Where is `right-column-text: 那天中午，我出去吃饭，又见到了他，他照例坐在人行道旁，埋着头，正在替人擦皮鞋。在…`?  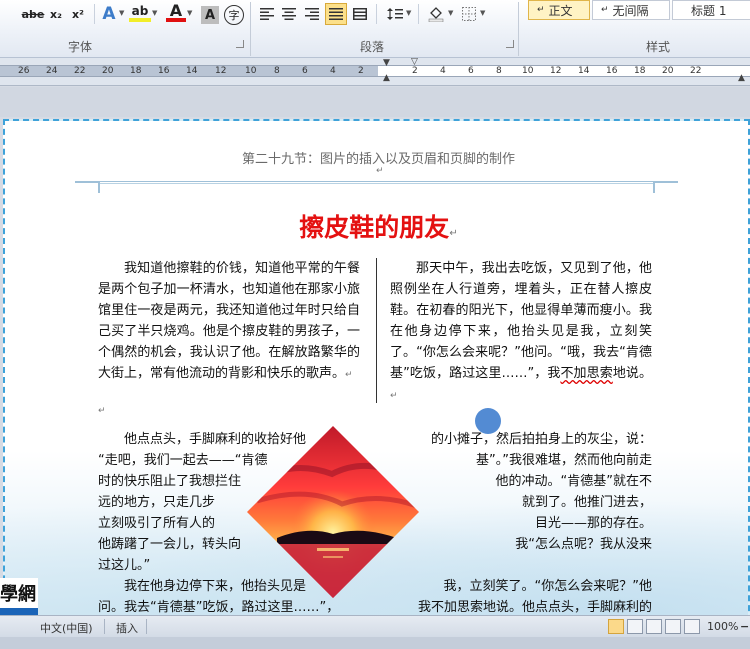
right-column-text: 那天中午，我出去吃饭，又见到了他，他照例坐在人行道旁，埋着头，正在替人擦皮鞋。在… is located at coordinates (521, 321).